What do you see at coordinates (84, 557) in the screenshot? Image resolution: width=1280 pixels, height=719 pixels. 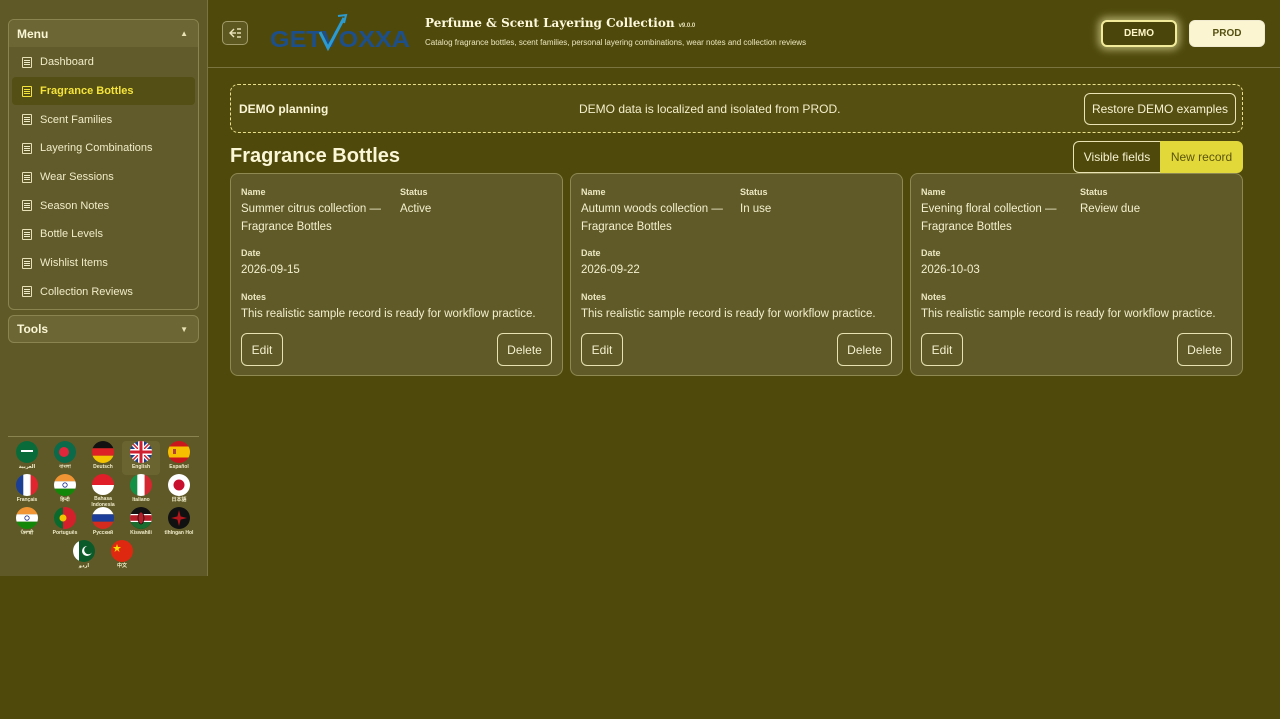 I see `language-option: اردو` at bounding box center [84, 557].